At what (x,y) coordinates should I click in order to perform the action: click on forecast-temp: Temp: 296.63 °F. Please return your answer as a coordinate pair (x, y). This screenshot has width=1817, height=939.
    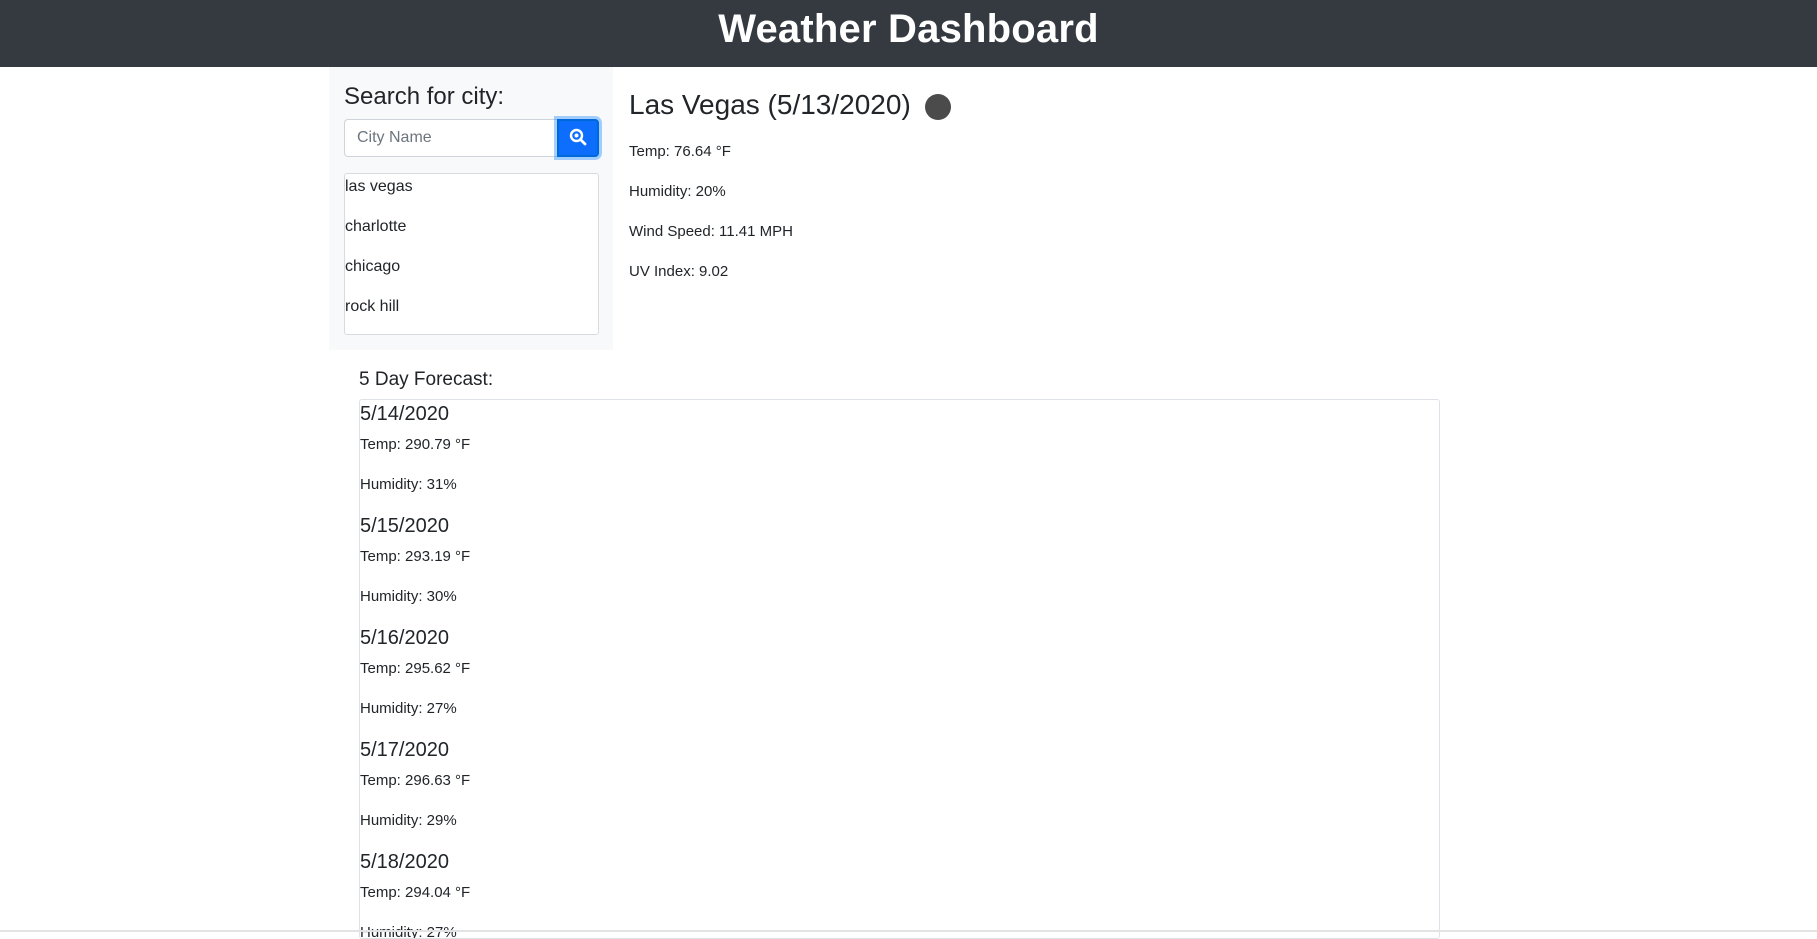
    Looking at the image, I should click on (415, 780).